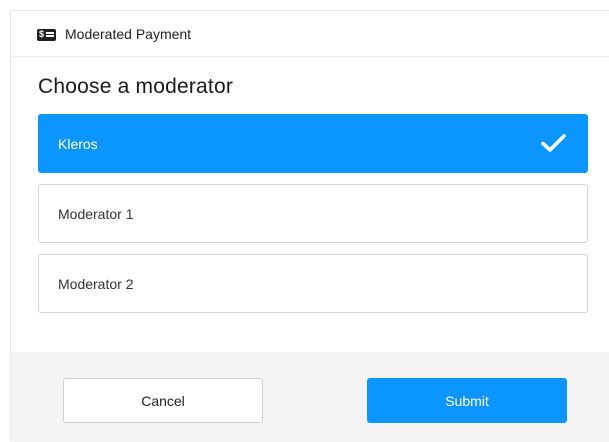  I want to click on dialog-title: Moderated Payment, so click(128, 34).